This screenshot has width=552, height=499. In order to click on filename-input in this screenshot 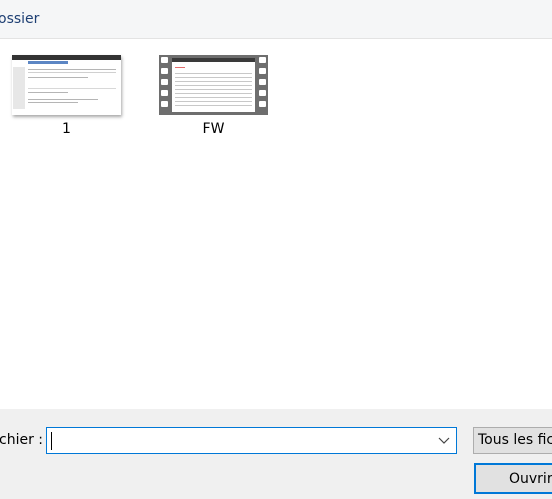, I will do `click(241, 440)`.